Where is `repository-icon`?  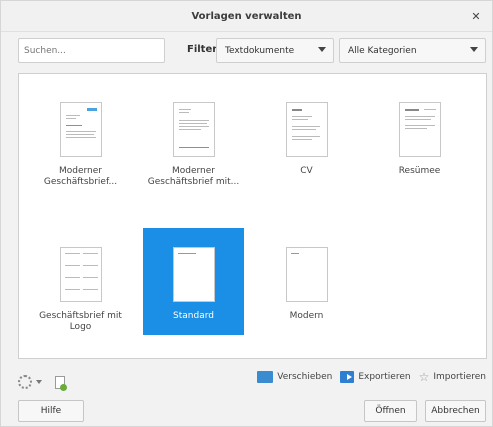
repository-icon is located at coordinates (61, 383).